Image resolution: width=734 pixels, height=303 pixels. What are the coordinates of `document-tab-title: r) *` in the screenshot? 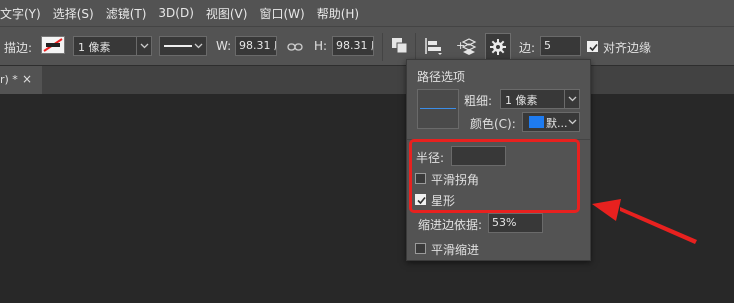 It's located at (9, 79).